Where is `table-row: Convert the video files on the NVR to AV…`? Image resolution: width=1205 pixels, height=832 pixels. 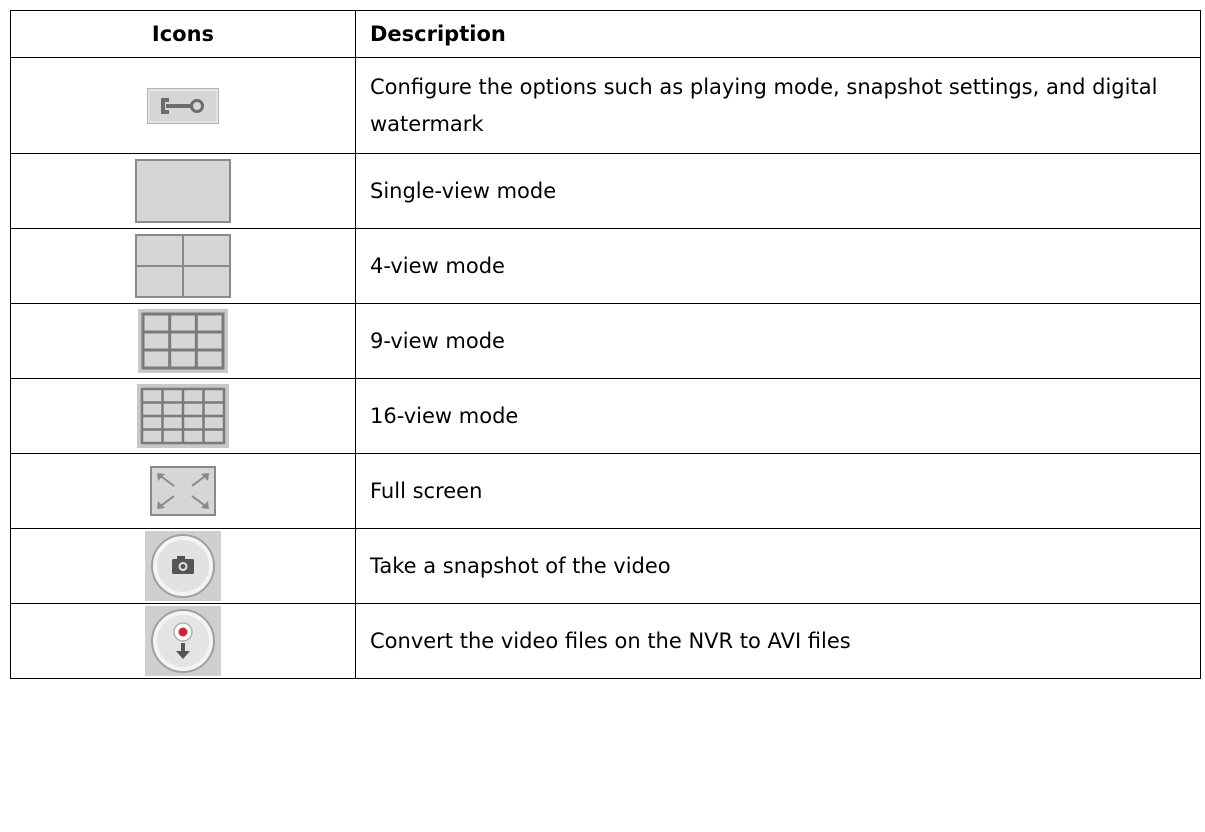
table-row: Convert the video files on the NVR to AV… is located at coordinates (605, 641).